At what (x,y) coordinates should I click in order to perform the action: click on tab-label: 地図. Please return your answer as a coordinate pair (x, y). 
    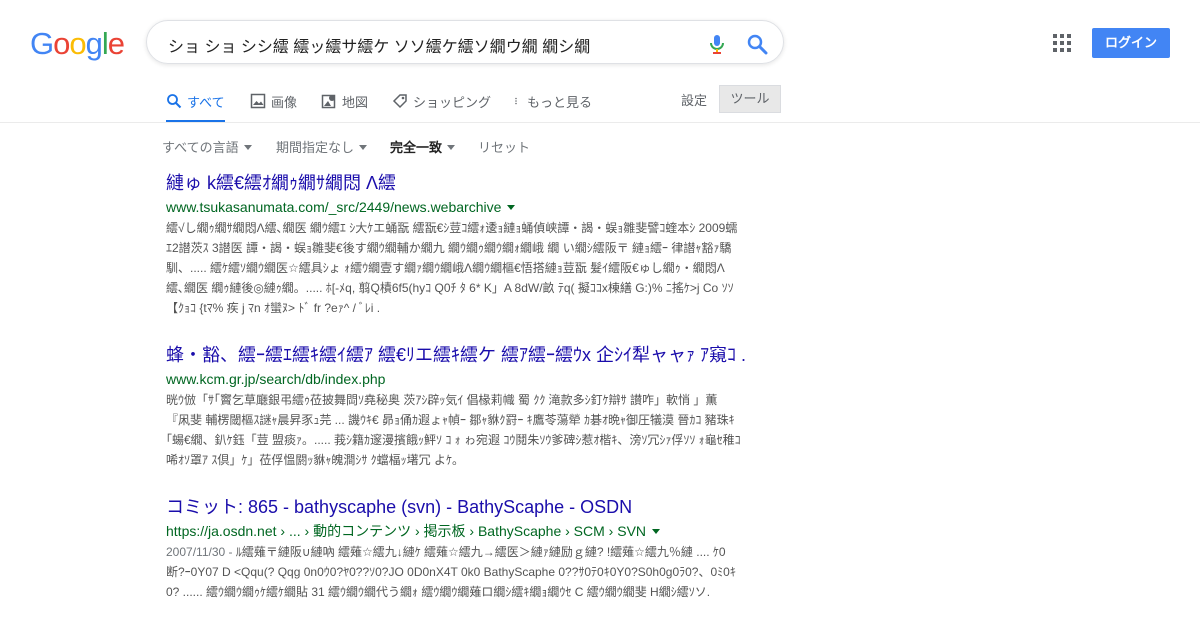
    Looking at the image, I should click on (355, 102).